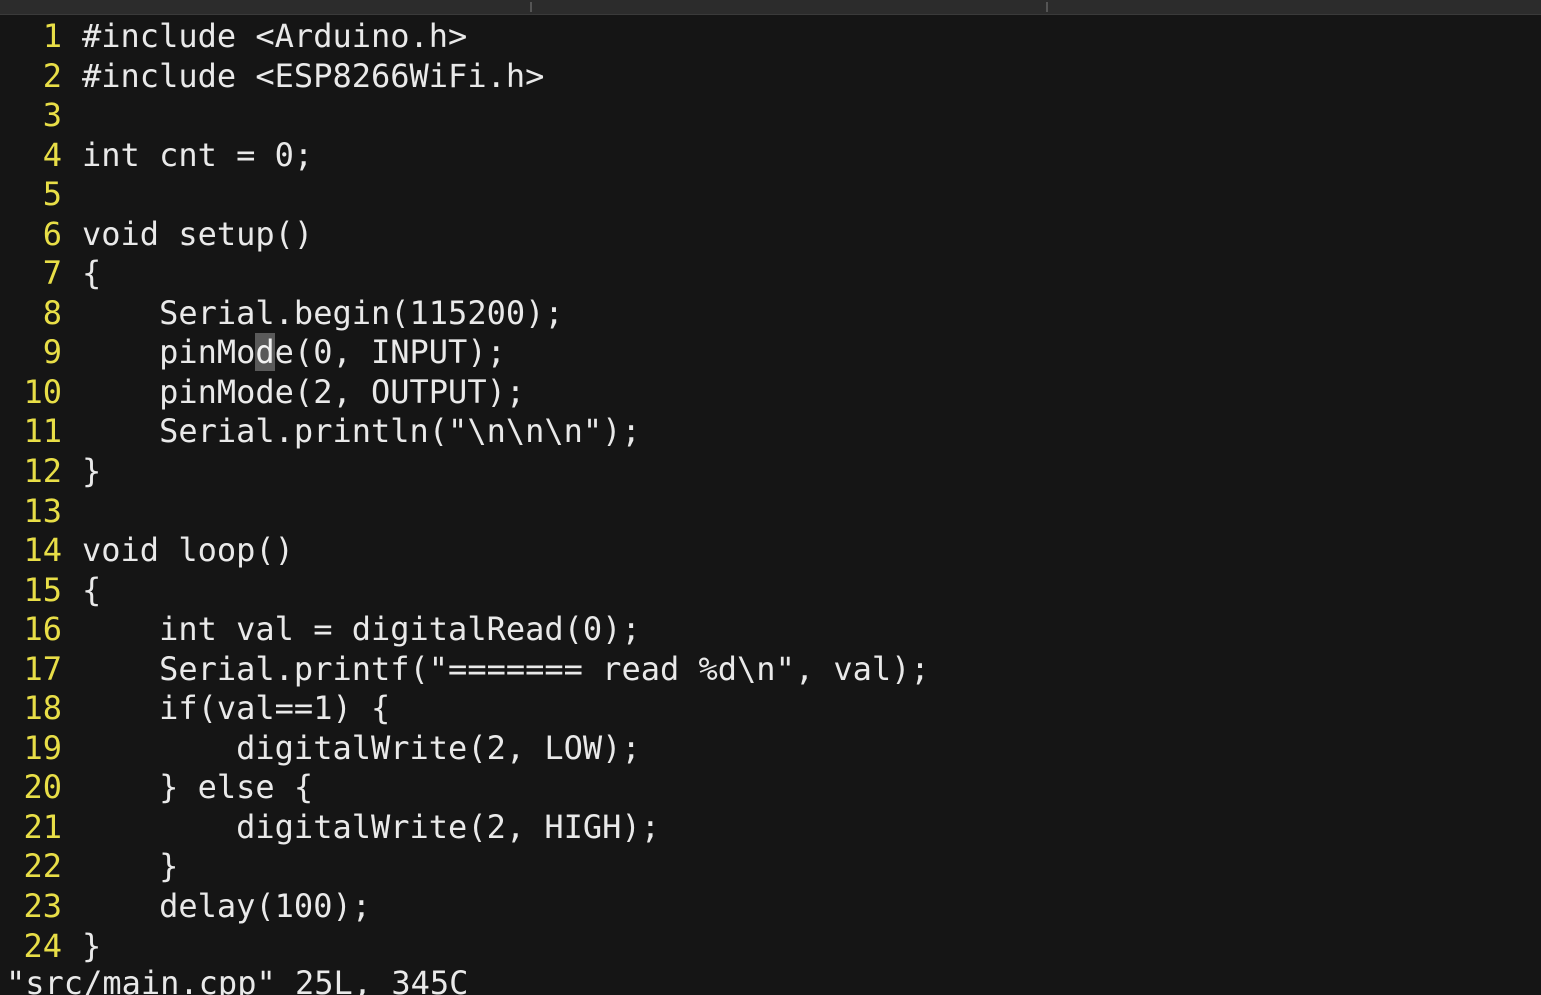 The image size is (1541, 995). What do you see at coordinates (770, 353) in the screenshot?
I see `code-line: 9 pinMode(0, INPUT);` at bounding box center [770, 353].